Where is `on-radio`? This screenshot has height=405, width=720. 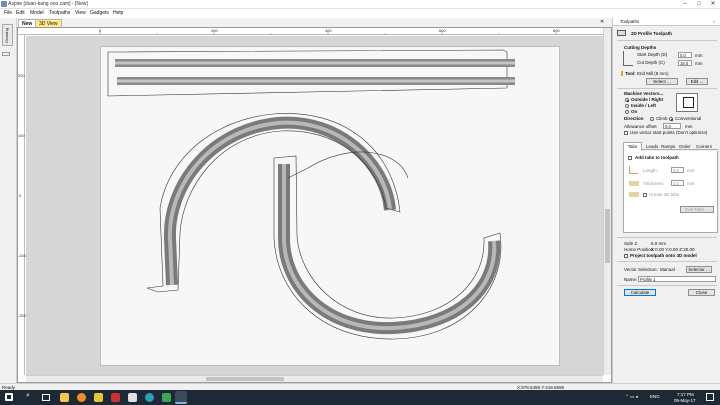 on-radio is located at coordinates (627, 112).